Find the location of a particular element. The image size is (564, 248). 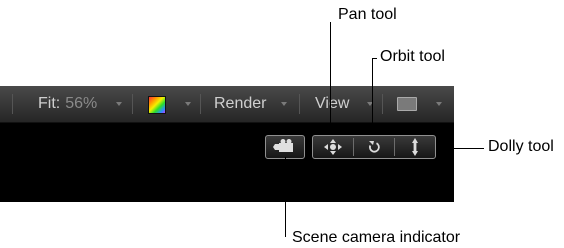

dolly-tool-button is located at coordinates (415, 147).